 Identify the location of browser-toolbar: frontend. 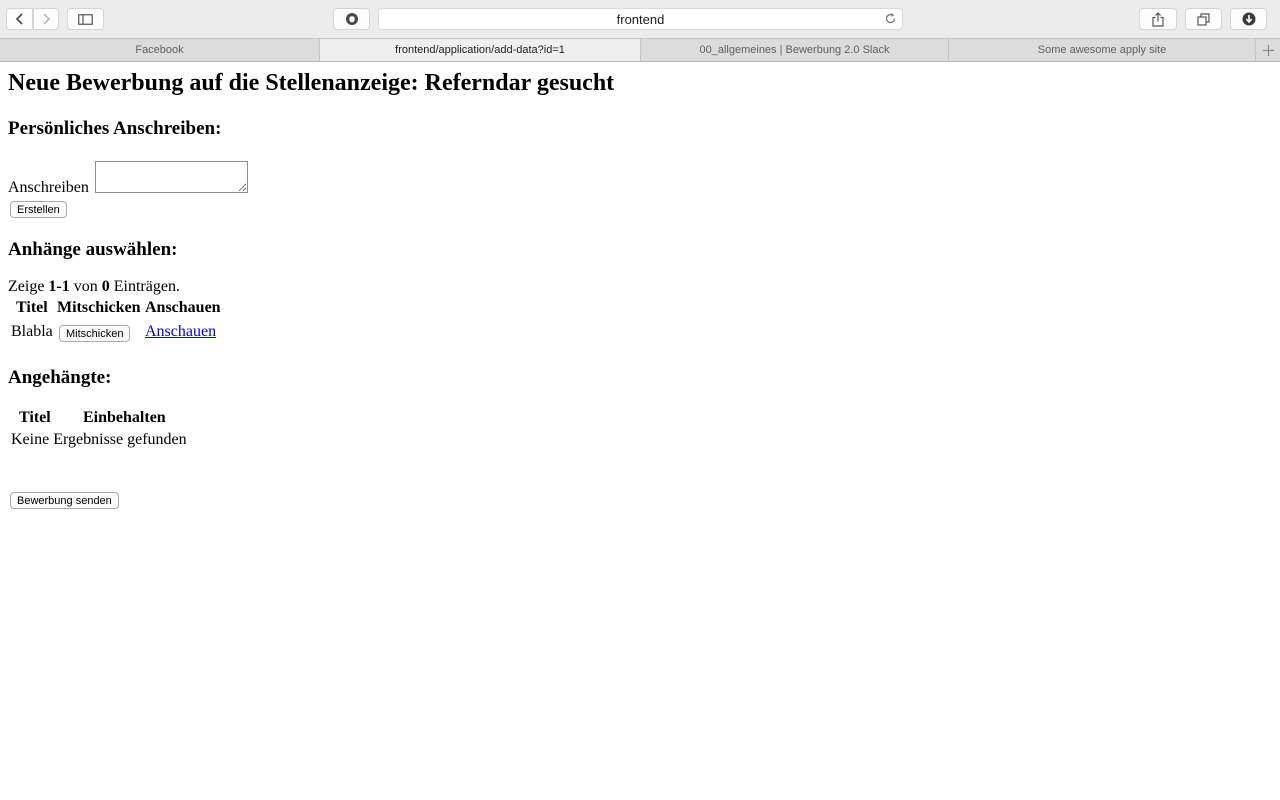
(640, 19).